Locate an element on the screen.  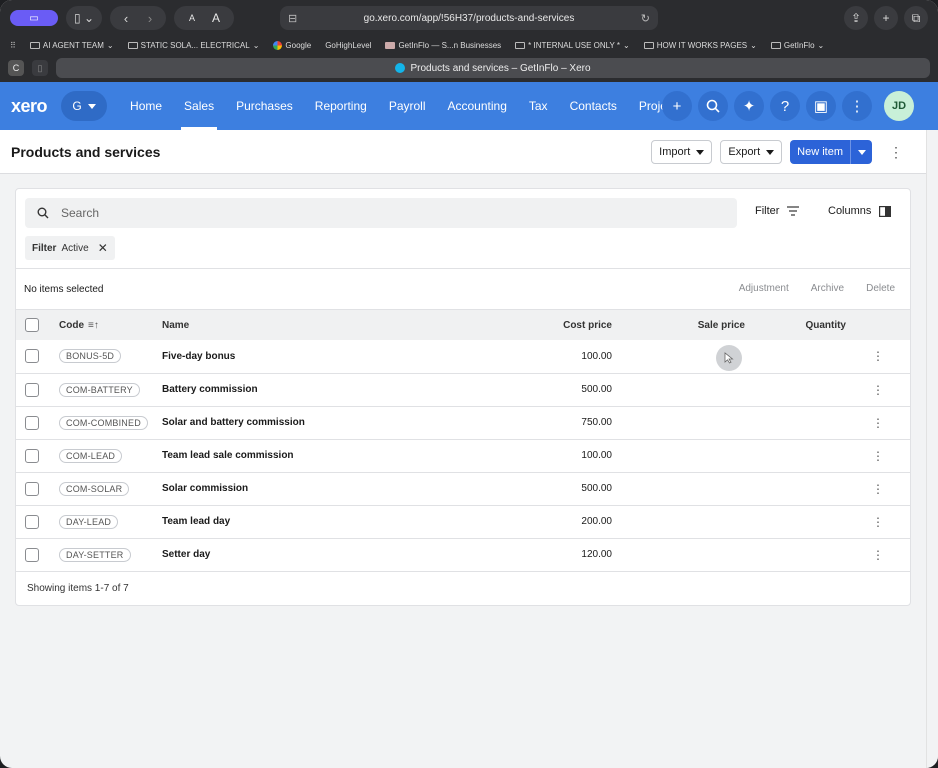
close-icon: ✕ is located at coordinates (103, 248).